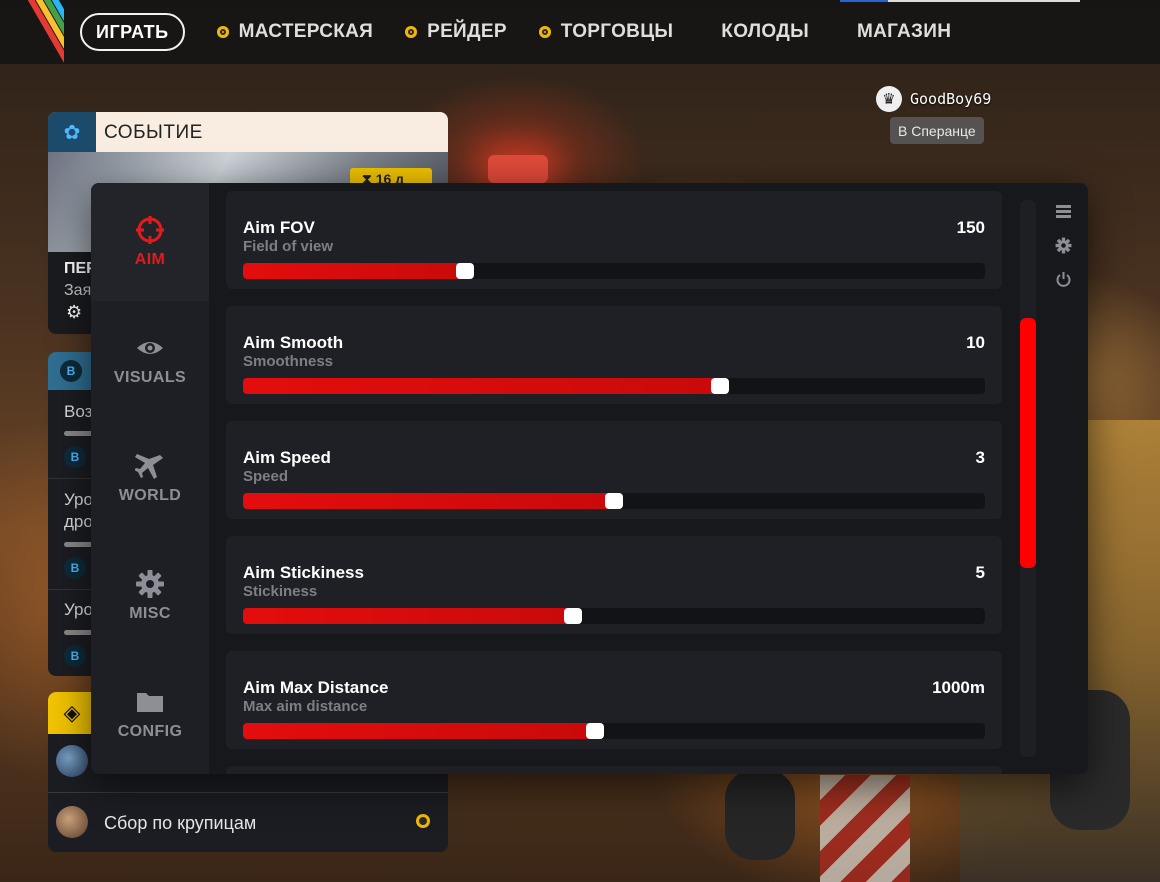  Describe the element at coordinates (150, 731) in the screenshot. I see `tab-label: CONFIG` at that location.